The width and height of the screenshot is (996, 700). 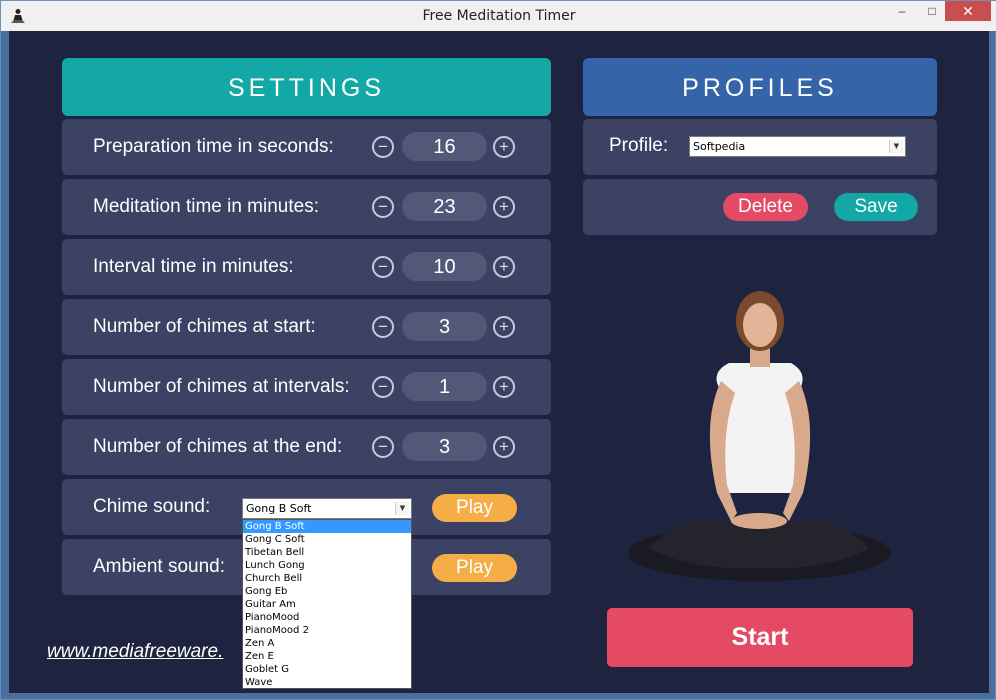 I want to click on interval-time-row: Interval time in minutes: − 10 +, so click(x=306, y=267).